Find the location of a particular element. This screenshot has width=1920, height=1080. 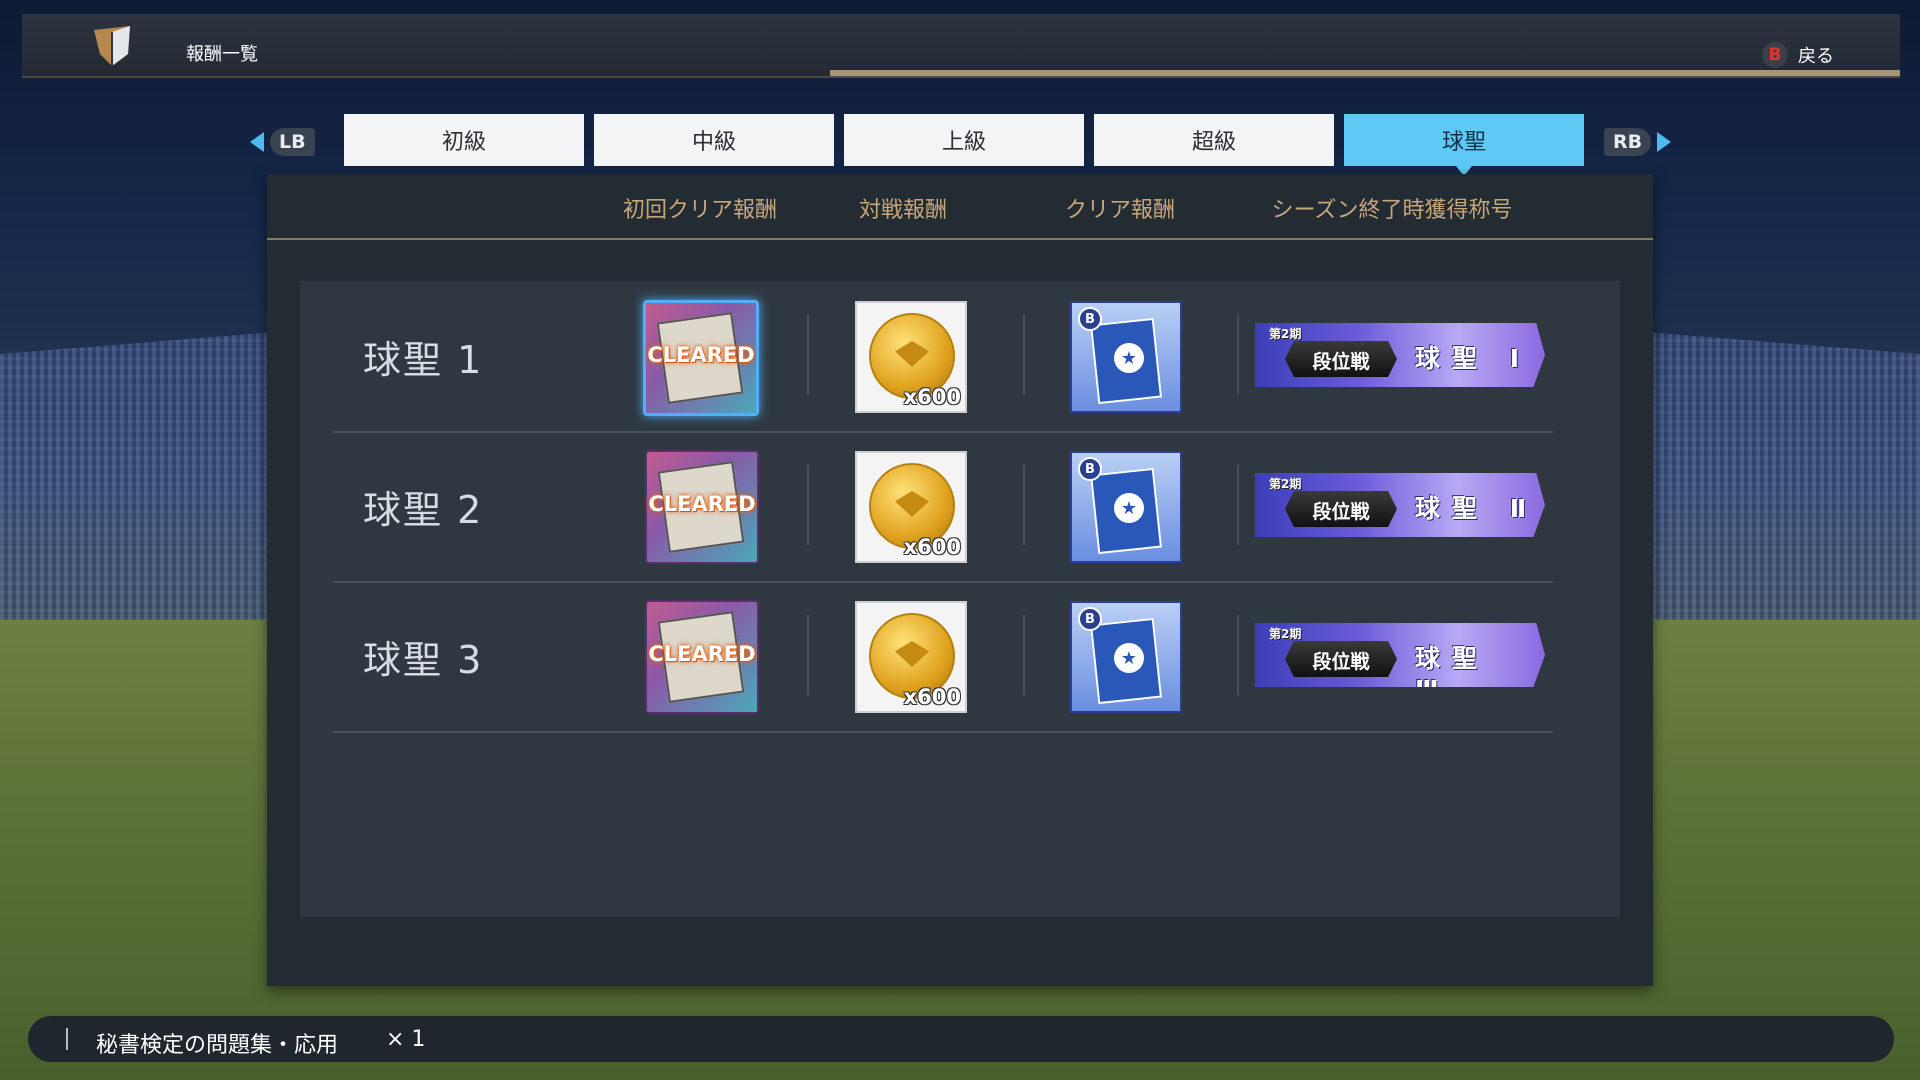

b-button-icon: B is located at coordinates (1775, 55).